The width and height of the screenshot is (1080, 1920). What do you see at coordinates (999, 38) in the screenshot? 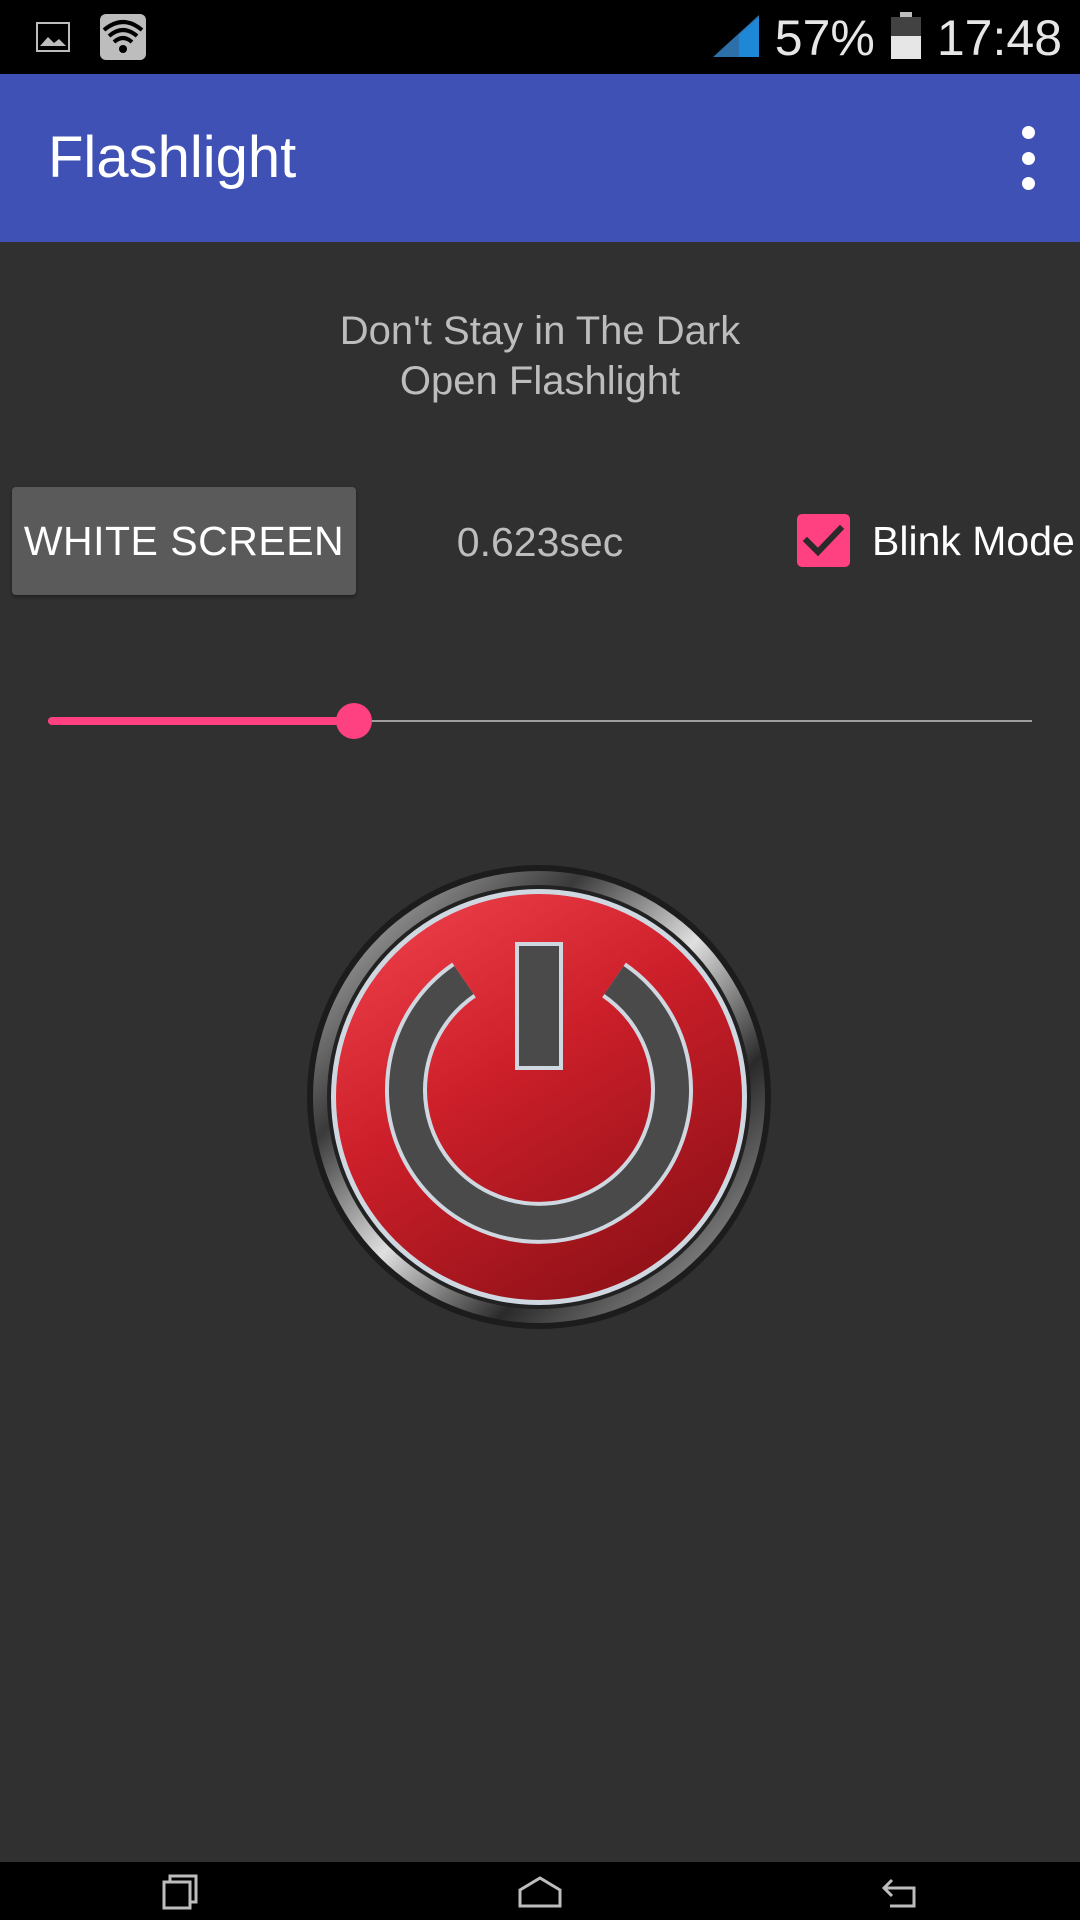
I see `clock: 17:48` at bounding box center [999, 38].